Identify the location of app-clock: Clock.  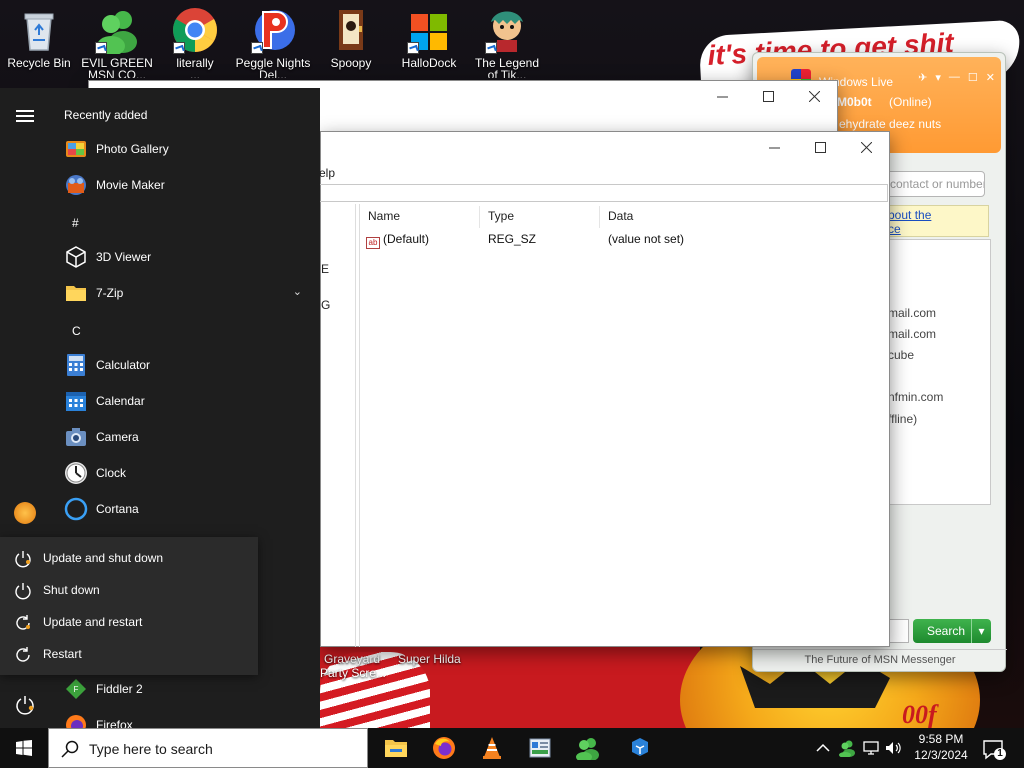
(188, 473).